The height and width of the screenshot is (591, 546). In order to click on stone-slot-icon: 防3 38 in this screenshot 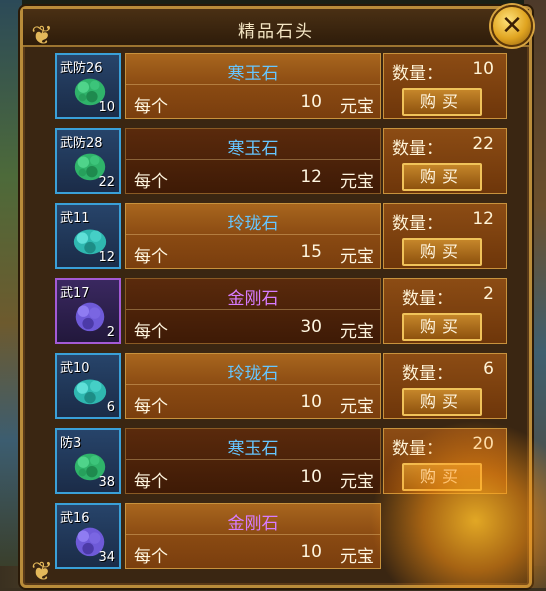, I will do `click(88, 461)`.